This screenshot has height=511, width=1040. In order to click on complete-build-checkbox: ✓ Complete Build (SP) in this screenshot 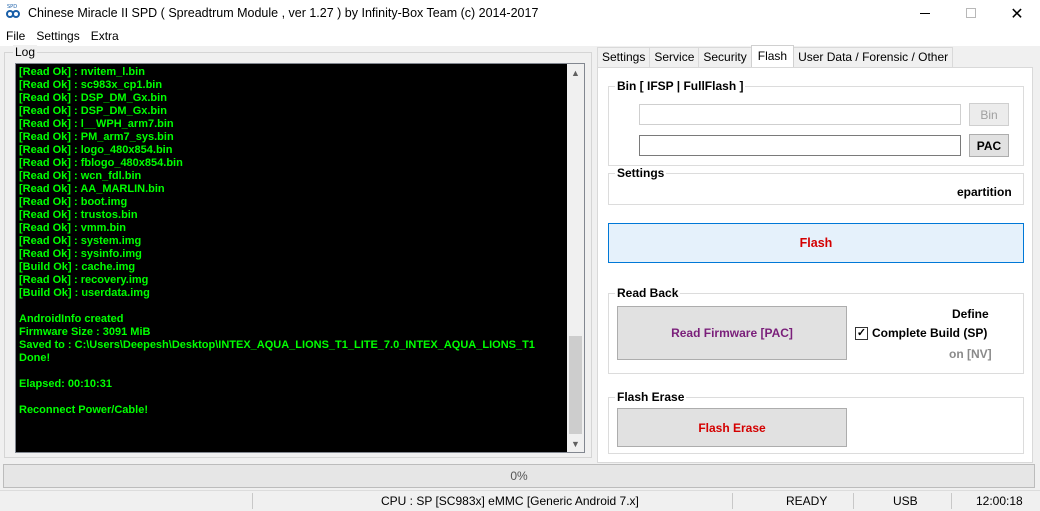, I will do `click(921, 333)`.